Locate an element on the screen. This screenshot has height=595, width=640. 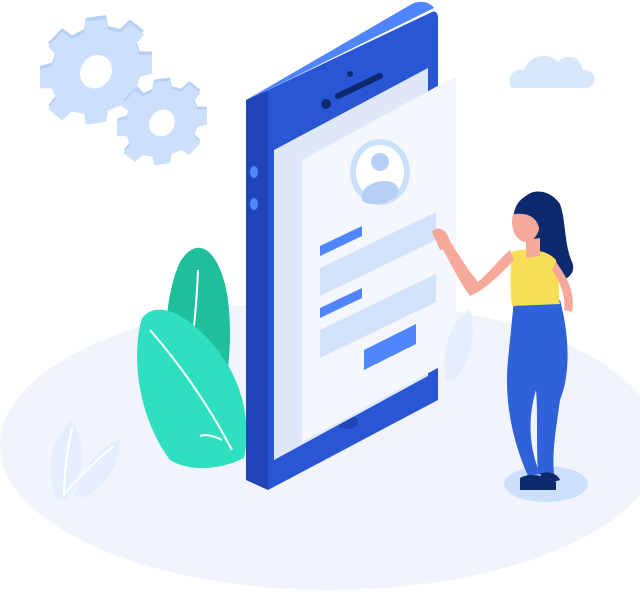
avatar-icon is located at coordinates (380, 172).